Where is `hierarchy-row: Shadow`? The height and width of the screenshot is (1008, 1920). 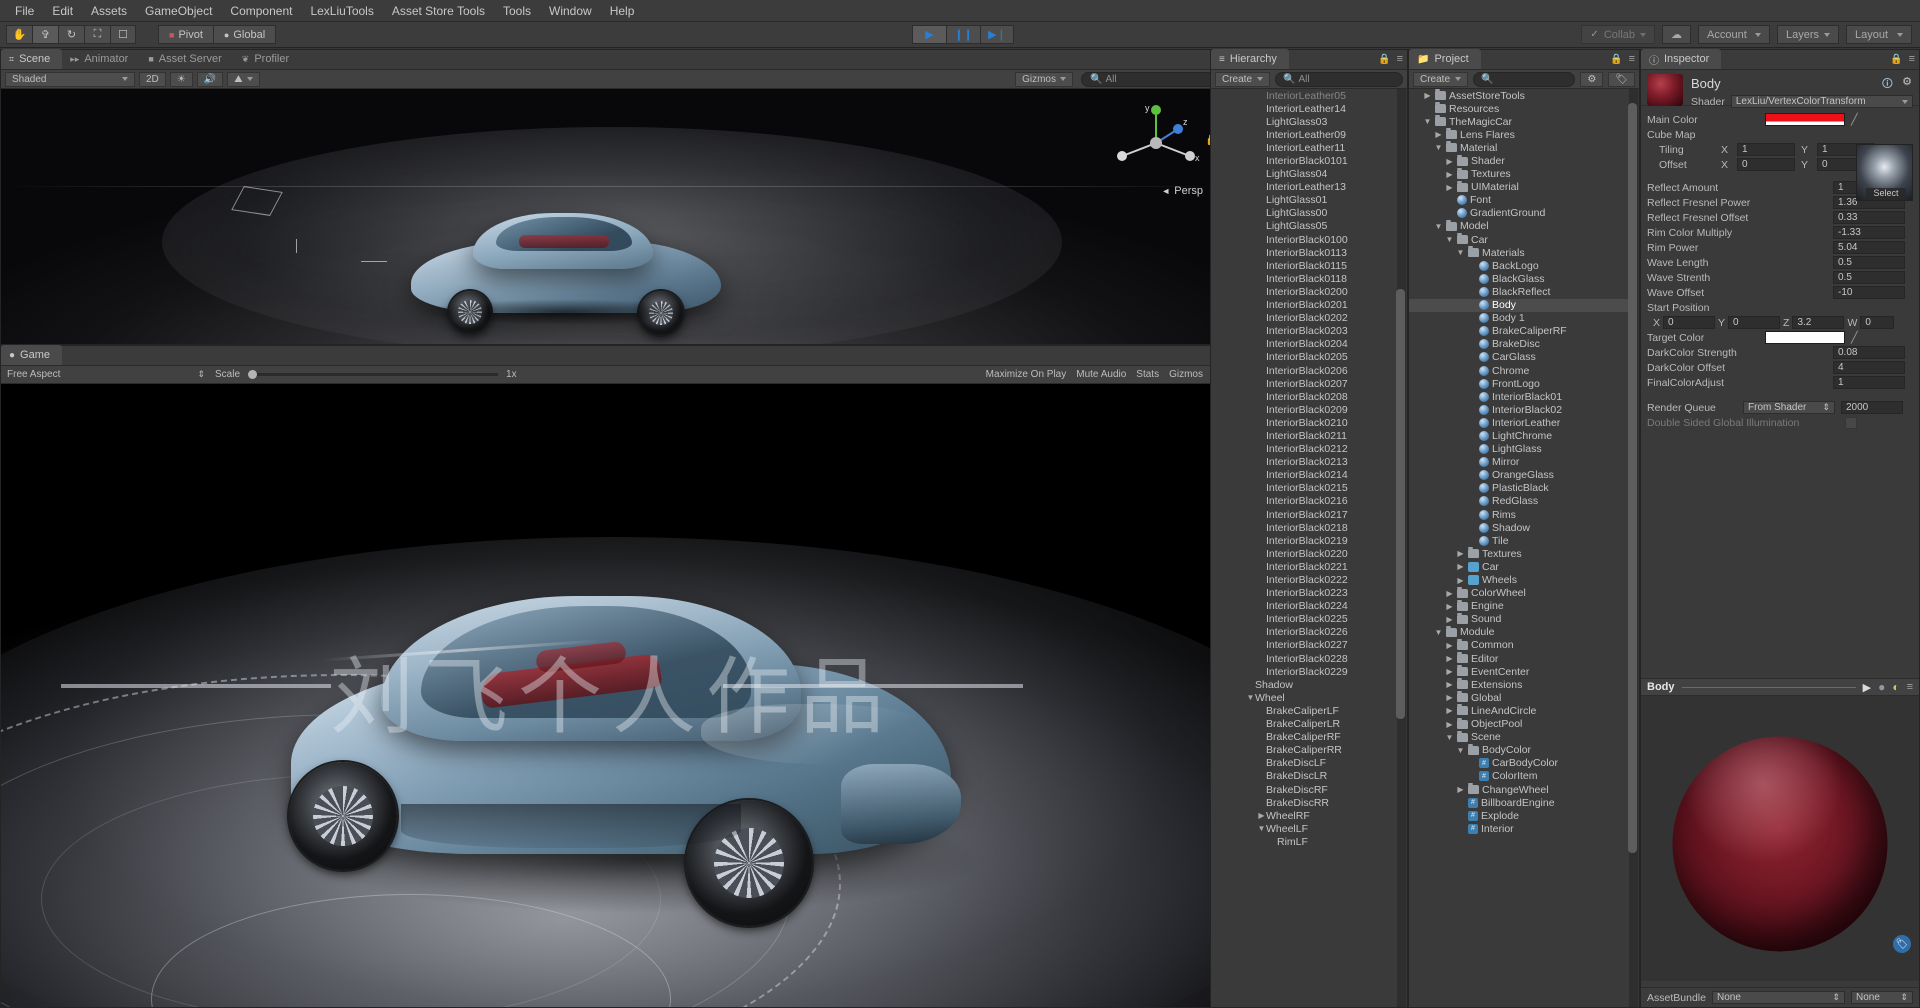 hierarchy-row: Shadow is located at coordinates (1305, 684).